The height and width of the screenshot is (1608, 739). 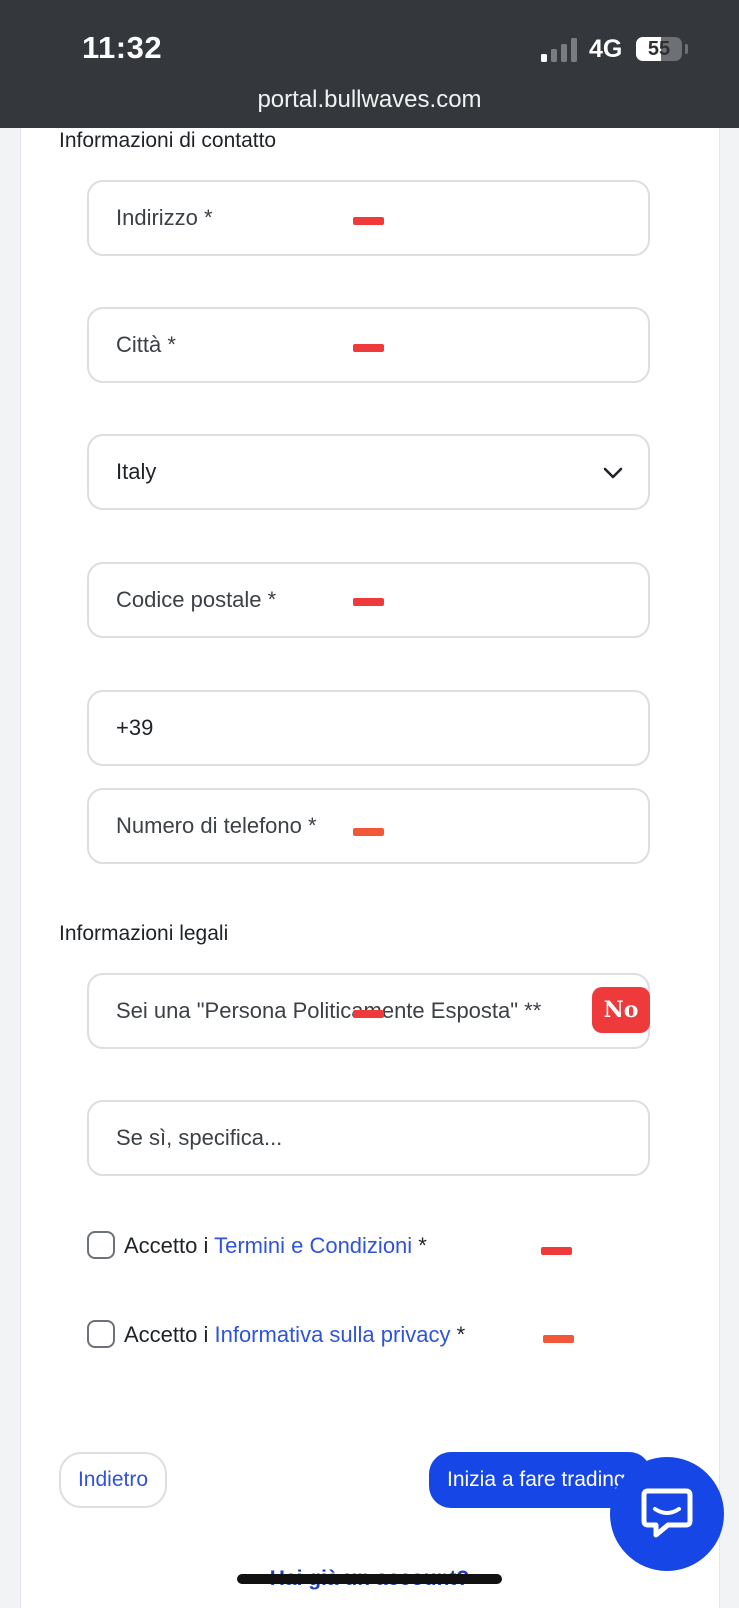 What do you see at coordinates (164, 217) in the screenshot?
I see `address-label: Indirizzo *` at bounding box center [164, 217].